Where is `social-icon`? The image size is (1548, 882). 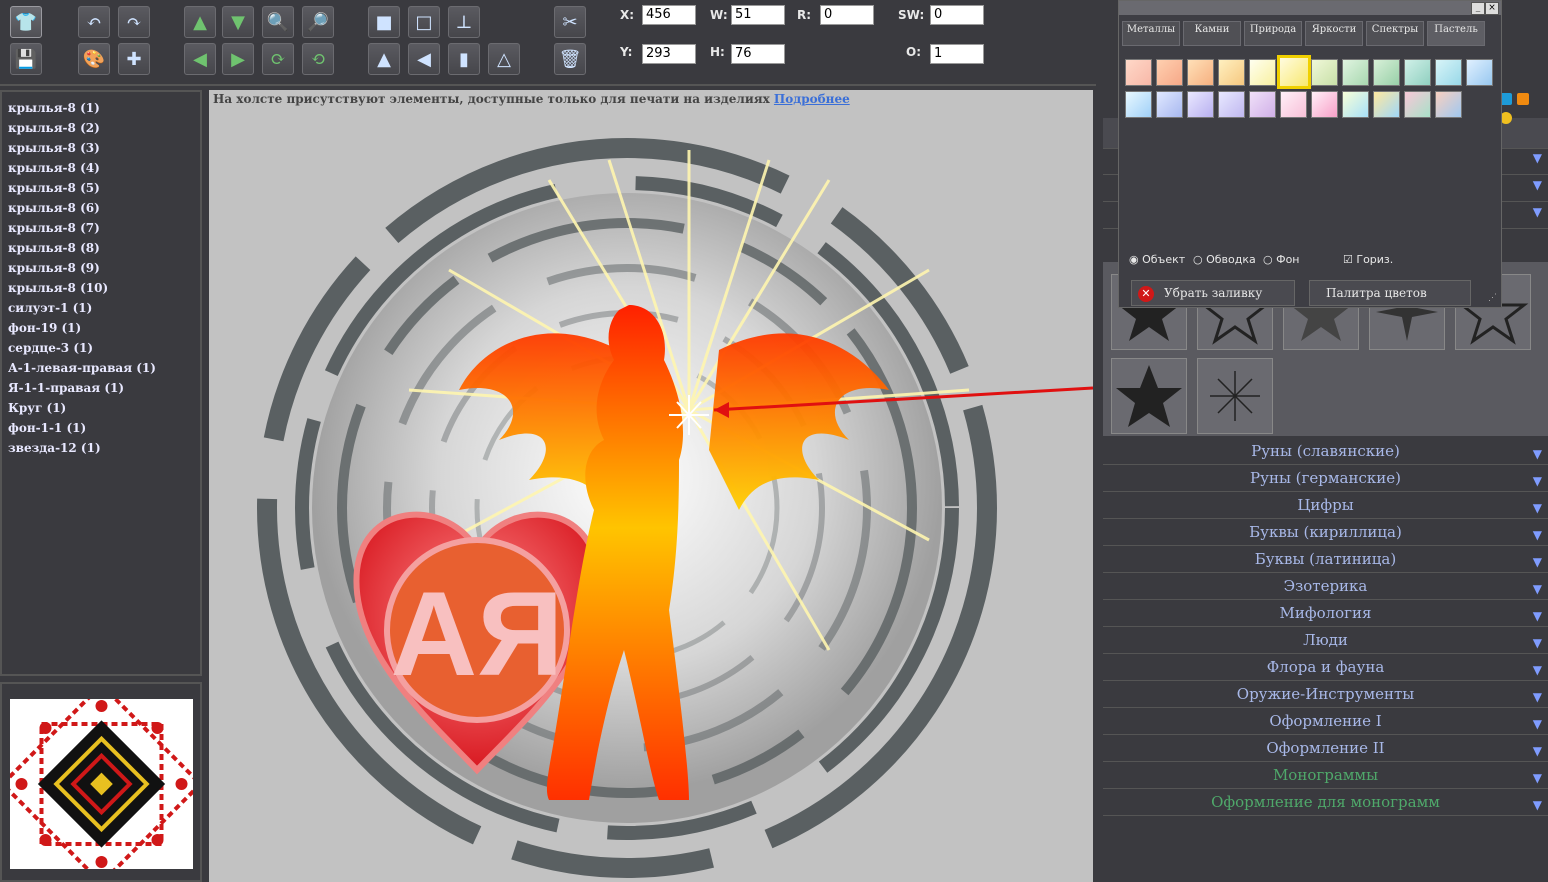
social-icon is located at coordinates (1523, 99).